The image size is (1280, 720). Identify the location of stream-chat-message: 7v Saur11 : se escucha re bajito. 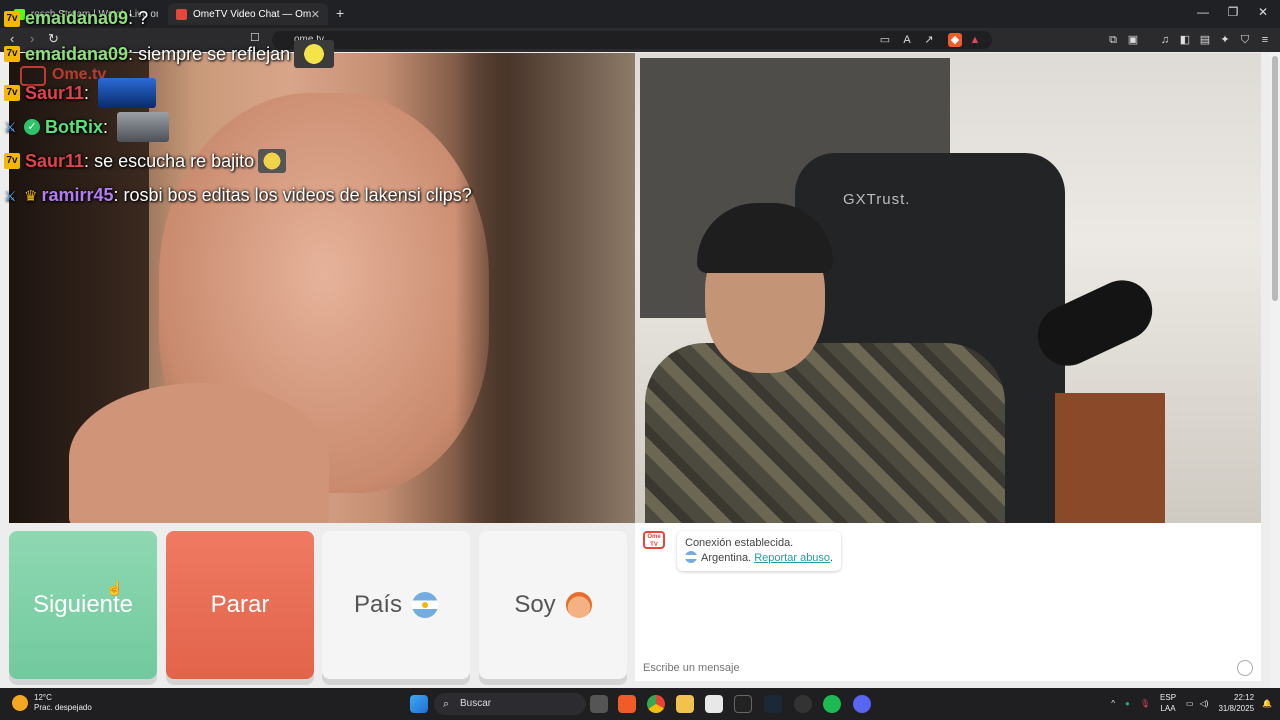
(145, 161).